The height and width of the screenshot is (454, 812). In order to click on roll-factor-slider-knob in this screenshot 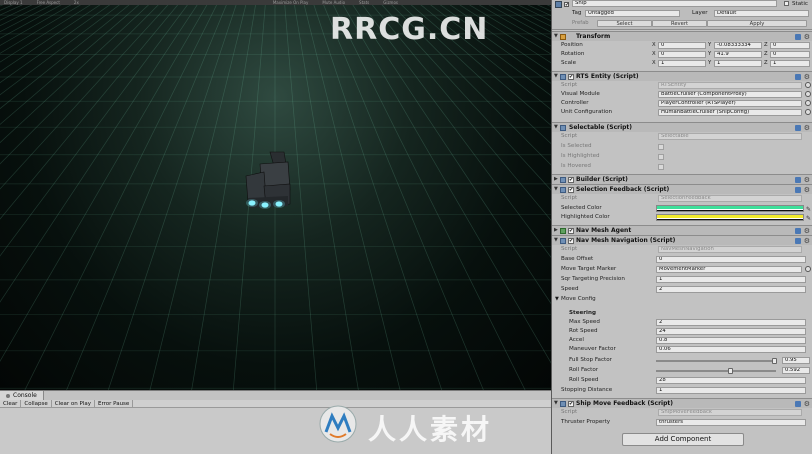, I will do `click(730, 371)`.